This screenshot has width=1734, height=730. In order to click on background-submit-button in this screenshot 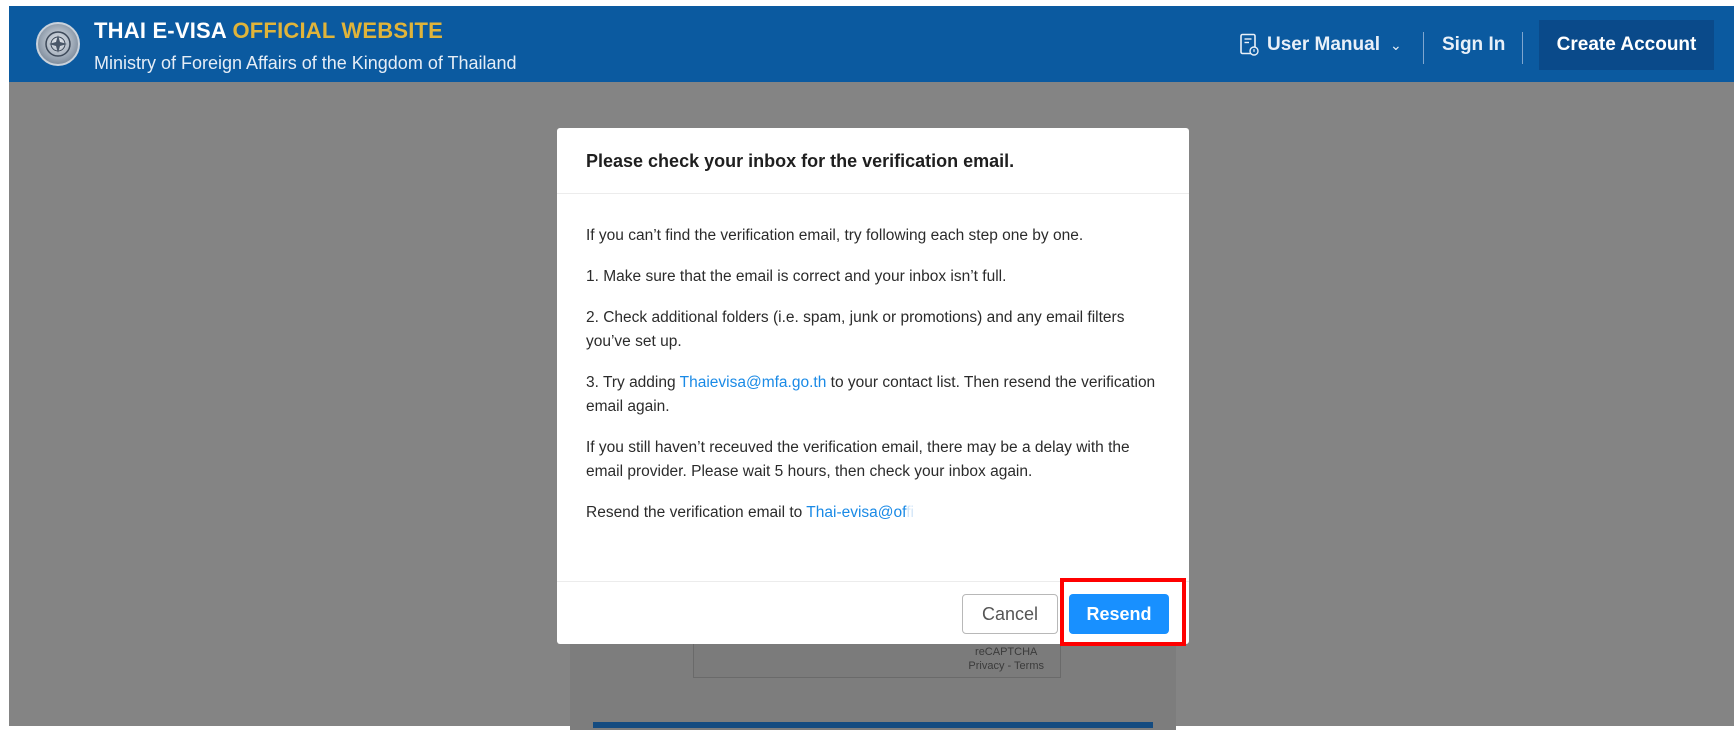, I will do `click(873, 725)`.